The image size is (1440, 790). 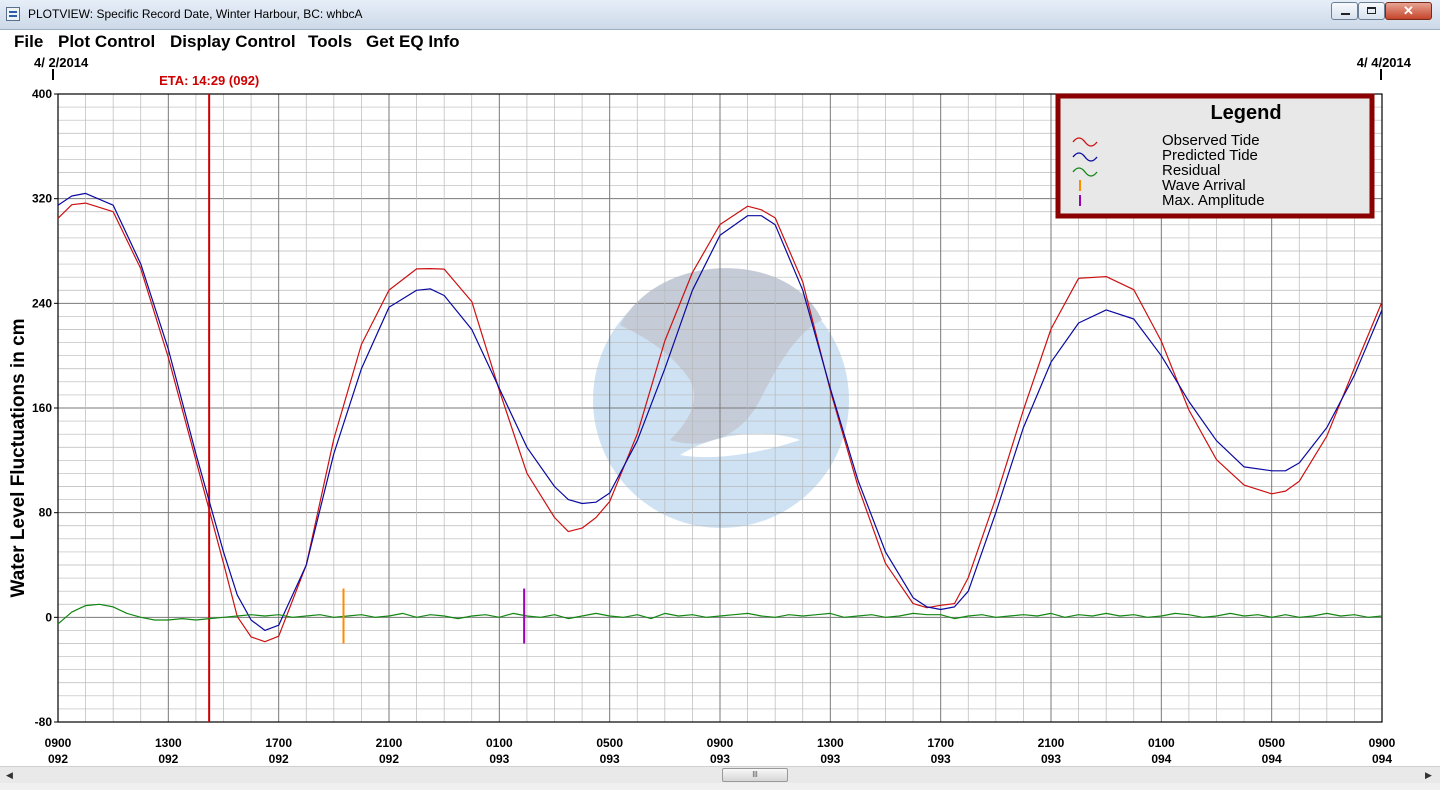 What do you see at coordinates (13, 14) in the screenshot?
I see `app-icon` at bounding box center [13, 14].